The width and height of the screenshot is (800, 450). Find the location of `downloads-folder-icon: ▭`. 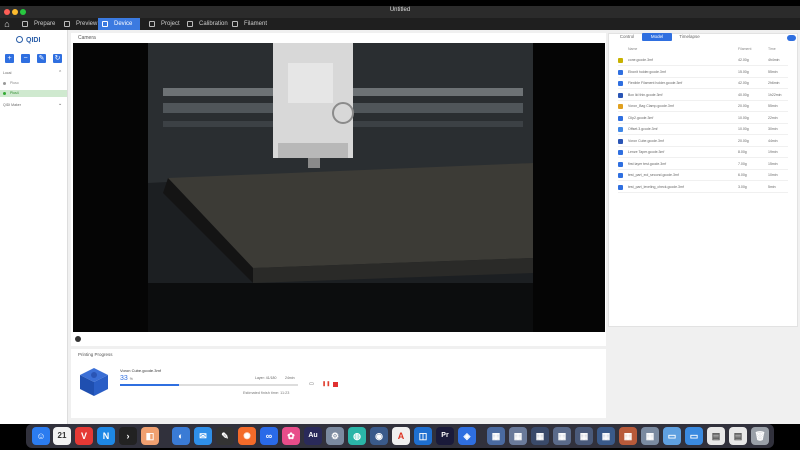

downloads-folder-icon: ▭ is located at coordinates (672, 436).